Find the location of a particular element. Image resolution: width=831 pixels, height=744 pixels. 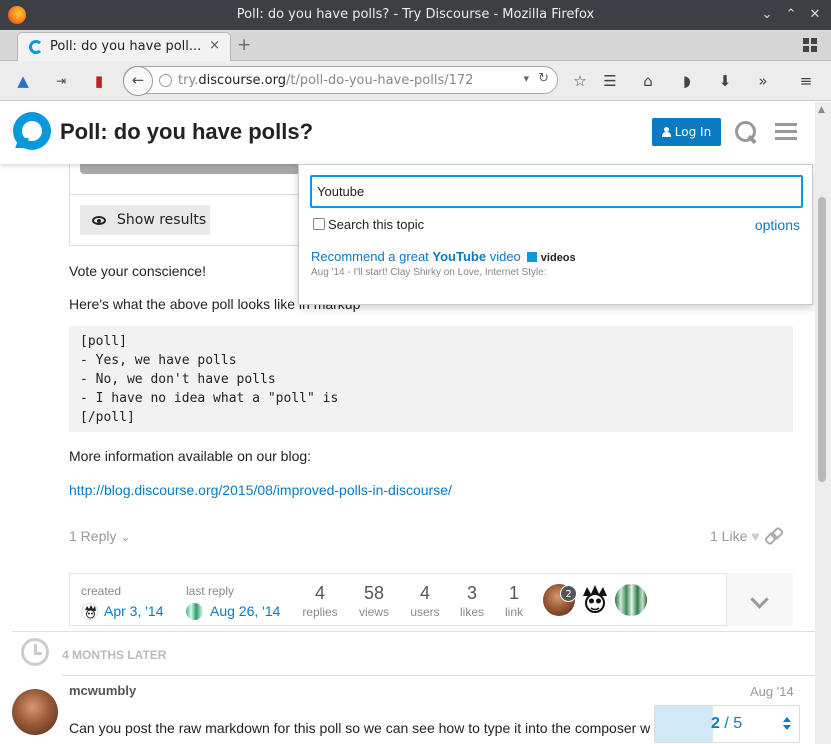

scroll-up-icon: ▲ is located at coordinates (821, 110).